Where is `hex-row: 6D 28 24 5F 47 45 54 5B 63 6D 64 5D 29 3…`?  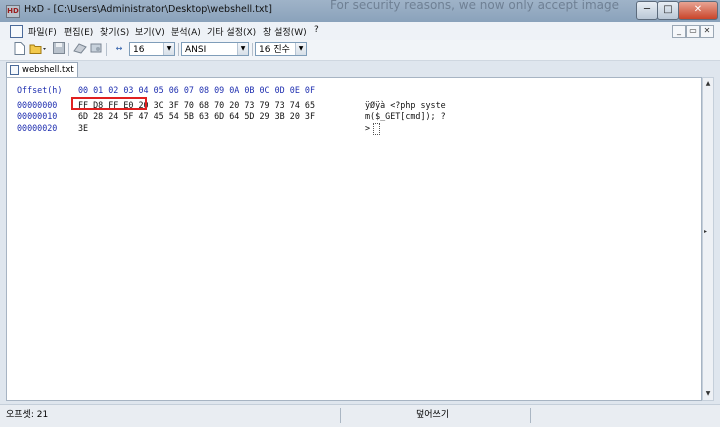 hex-row: 6D 28 24 5F 47 45 54 5B 63 6D 64 5D 29 3… is located at coordinates (196, 116).